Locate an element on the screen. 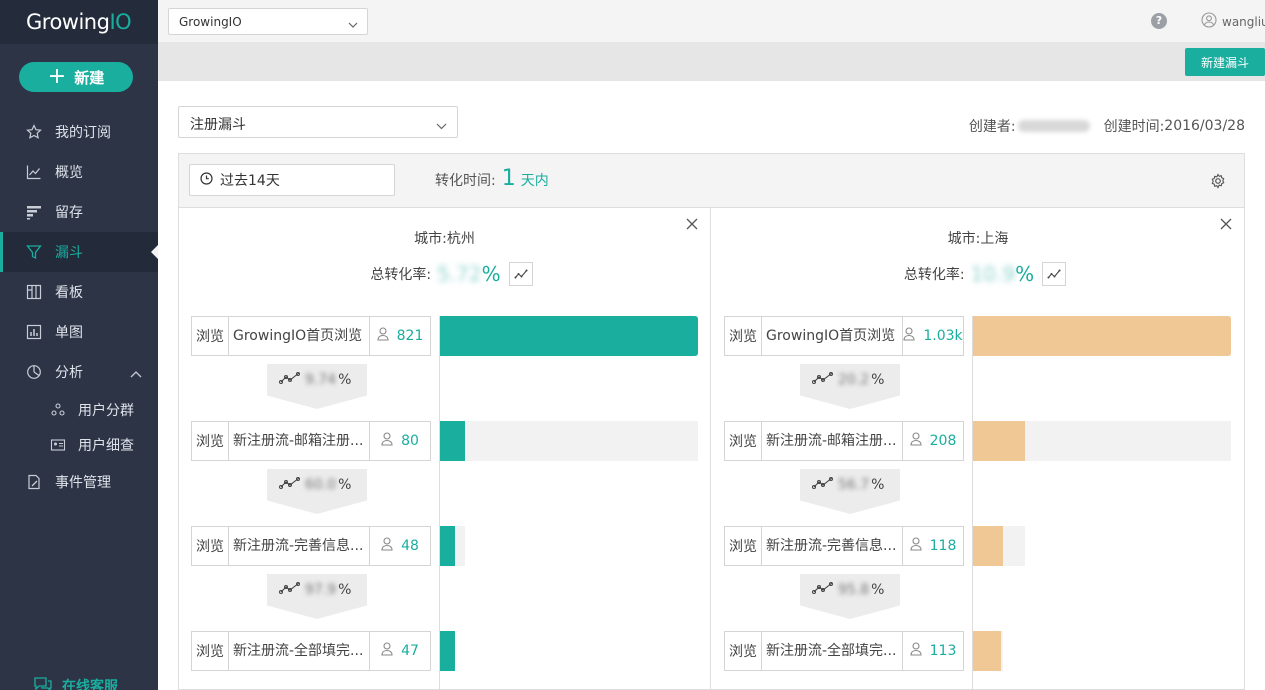  funnel-step: 浏览 新注册流-完善信息... 118 is located at coordinates (844, 546).